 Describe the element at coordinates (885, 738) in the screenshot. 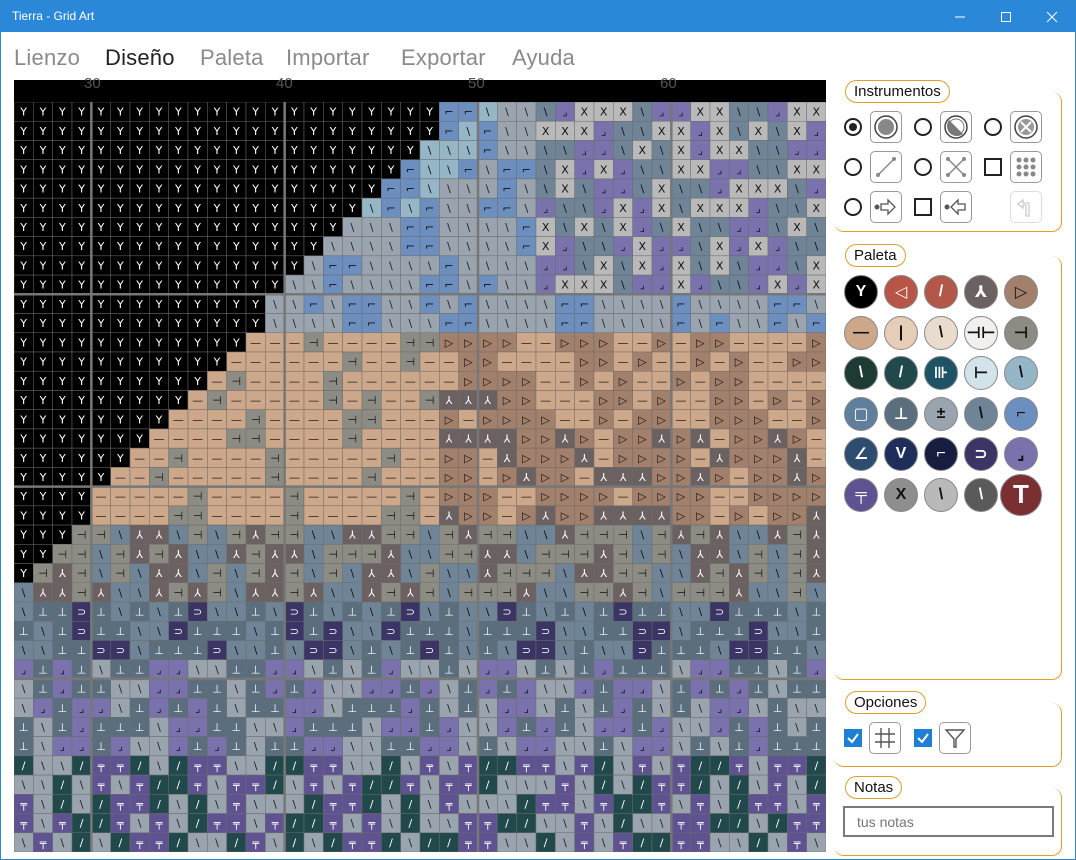

I see `grid-lines-toggle` at that location.